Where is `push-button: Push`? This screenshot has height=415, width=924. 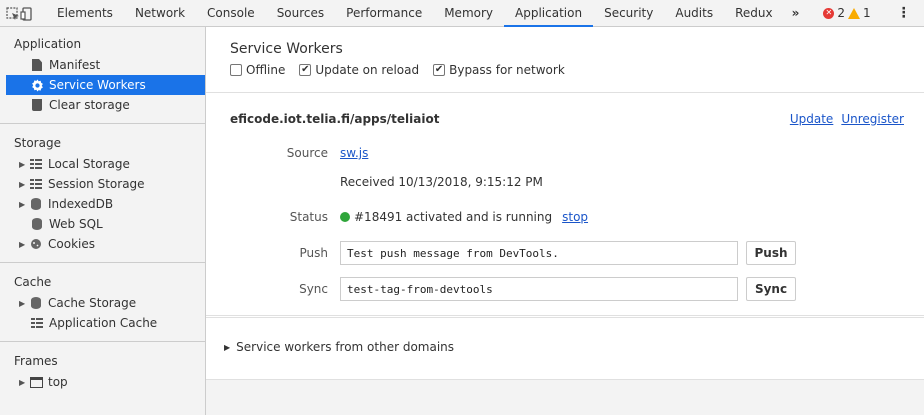
push-button: Push is located at coordinates (771, 253).